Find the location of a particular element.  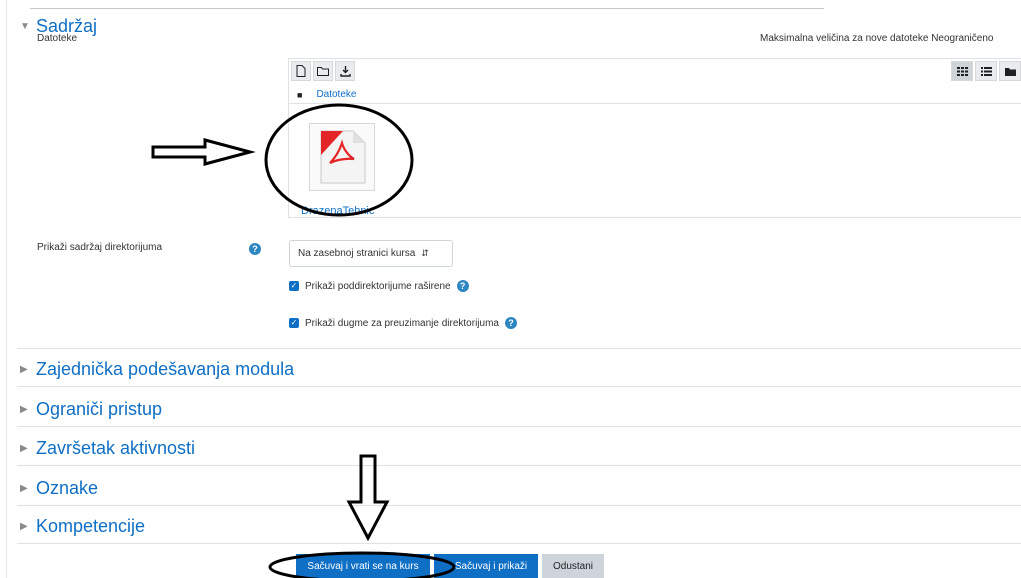

save-return-button: Sačuvaj i vrati se na kurs is located at coordinates (363, 566).